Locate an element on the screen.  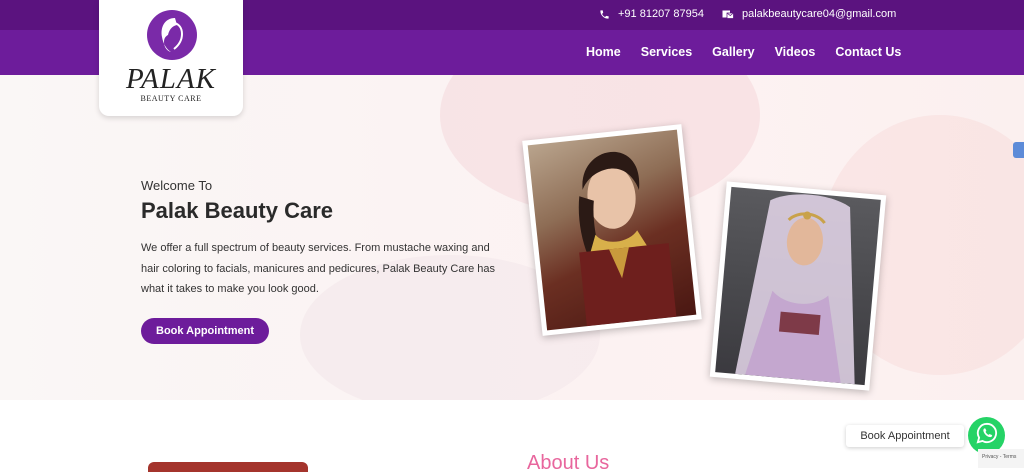
email-address: palakbeautycare04@gmail.com is located at coordinates (819, 14).